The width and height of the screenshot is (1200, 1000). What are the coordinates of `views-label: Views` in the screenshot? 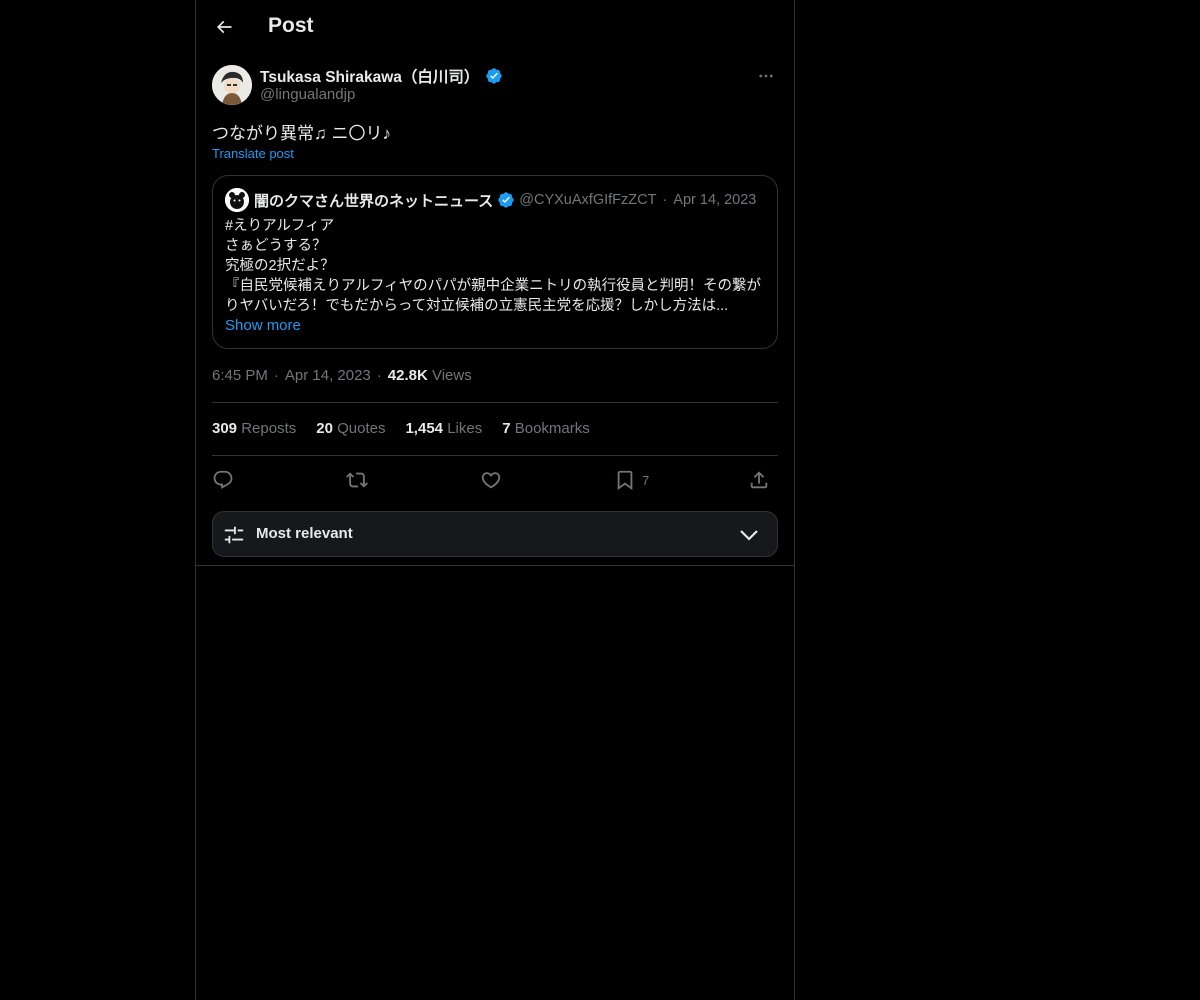 It's located at (451, 375).